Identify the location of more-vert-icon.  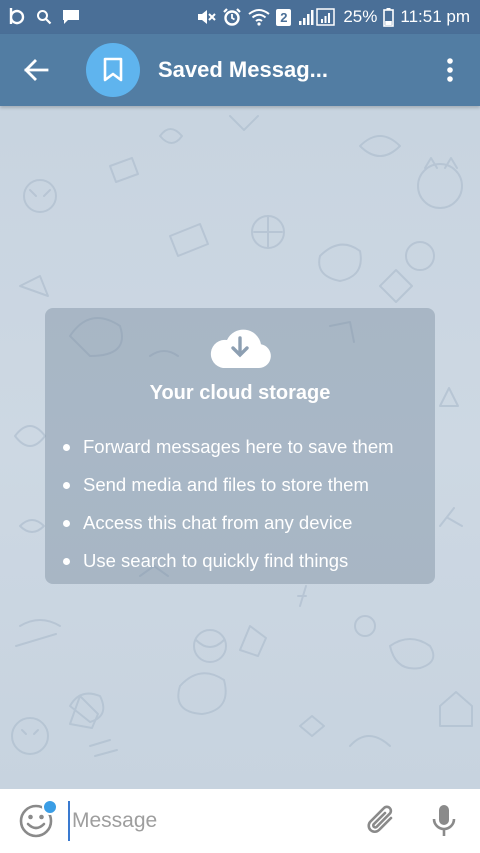
(450, 70).